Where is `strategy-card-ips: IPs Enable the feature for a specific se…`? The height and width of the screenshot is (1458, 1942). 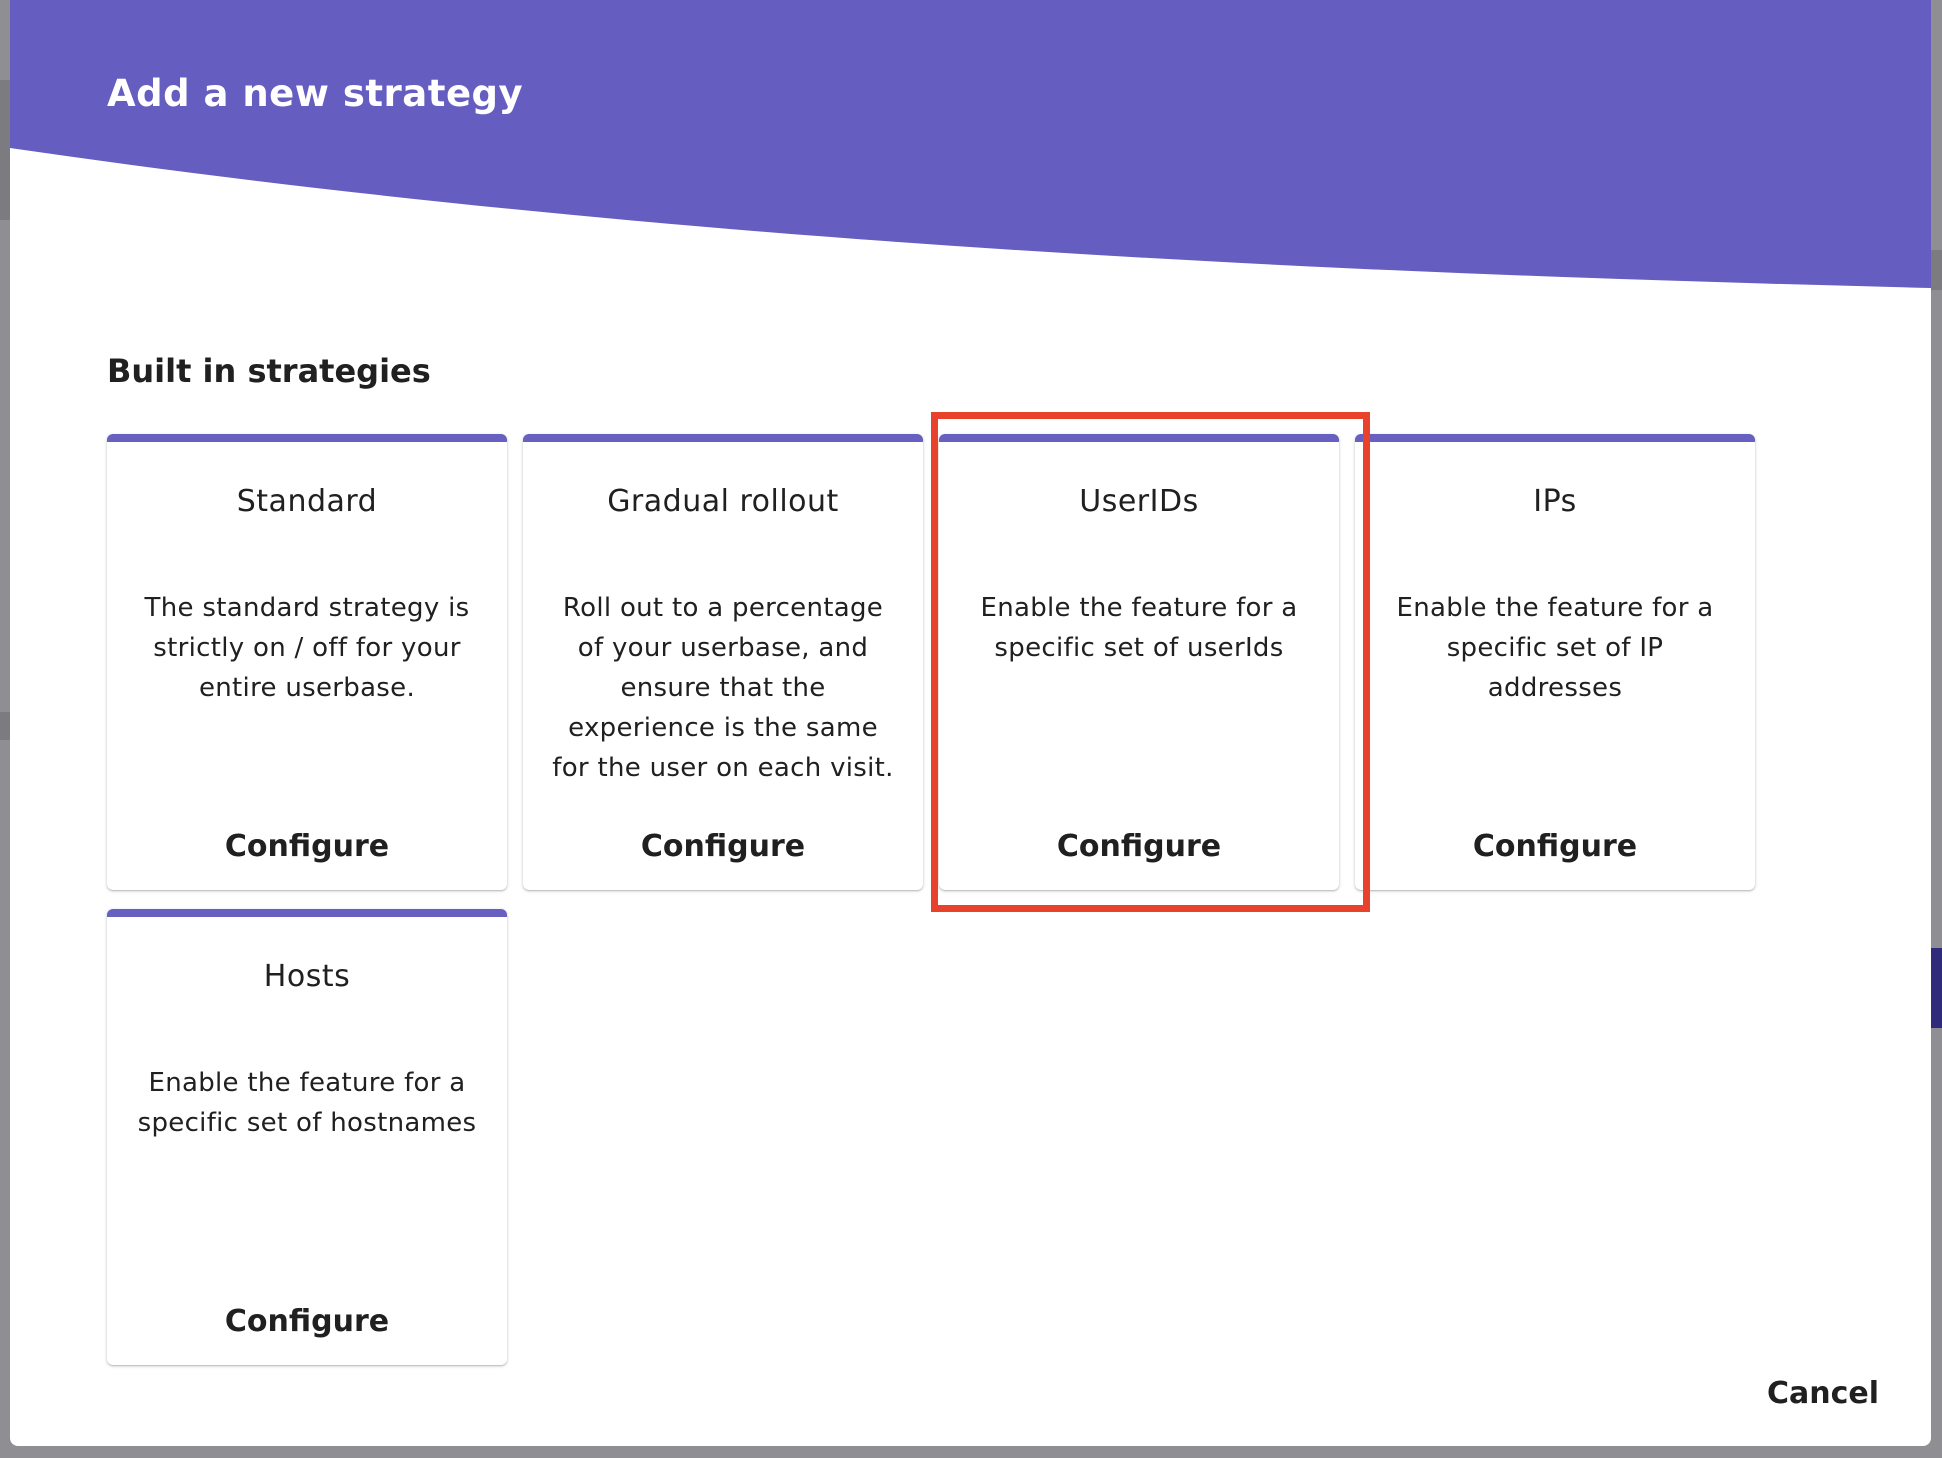
strategy-card-ips: IPs Enable the feature for a specific se… is located at coordinates (1555, 662).